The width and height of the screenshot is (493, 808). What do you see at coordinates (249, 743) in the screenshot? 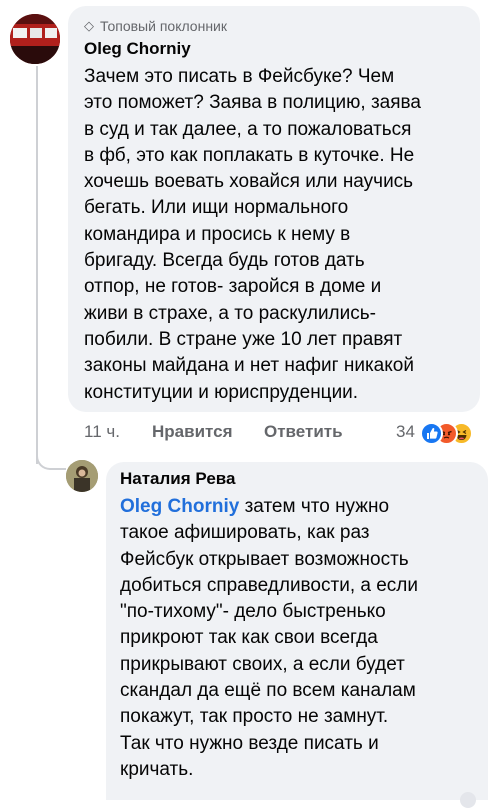
I see `reply-line: Так что нужно везде писать и` at bounding box center [249, 743].